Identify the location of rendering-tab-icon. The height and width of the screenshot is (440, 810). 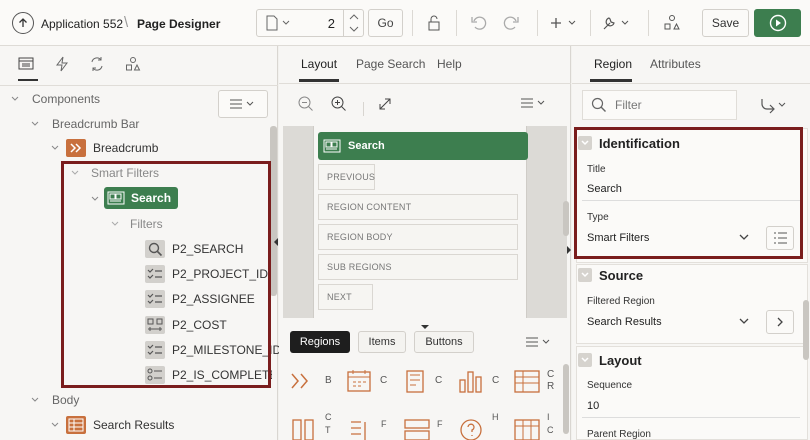
(28, 68).